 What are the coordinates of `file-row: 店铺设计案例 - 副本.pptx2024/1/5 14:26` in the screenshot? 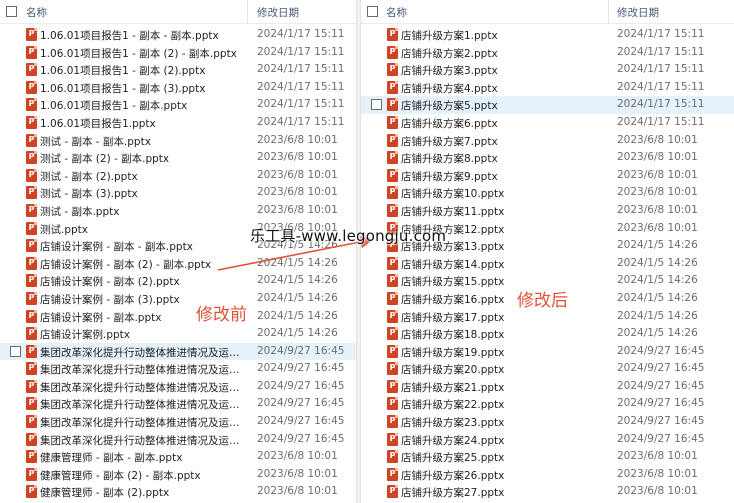 It's located at (178, 317).